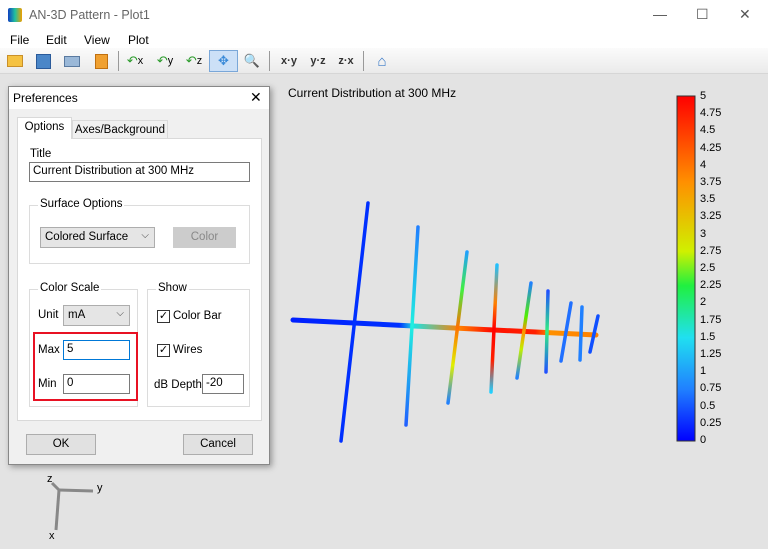 This screenshot has height=549, width=768. What do you see at coordinates (204, 237) in the screenshot?
I see `color-button: Color` at bounding box center [204, 237].